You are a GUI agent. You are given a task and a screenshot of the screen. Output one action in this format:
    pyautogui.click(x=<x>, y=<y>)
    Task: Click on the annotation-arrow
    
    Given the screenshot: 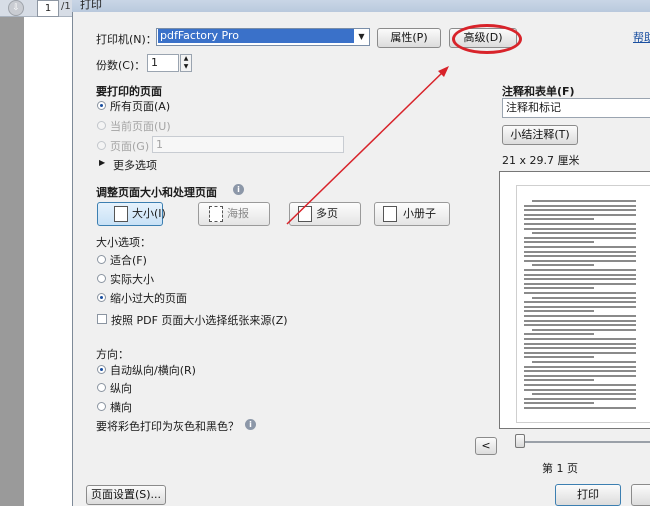 What is the action you would take?
    pyautogui.click(x=367, y=145)
    